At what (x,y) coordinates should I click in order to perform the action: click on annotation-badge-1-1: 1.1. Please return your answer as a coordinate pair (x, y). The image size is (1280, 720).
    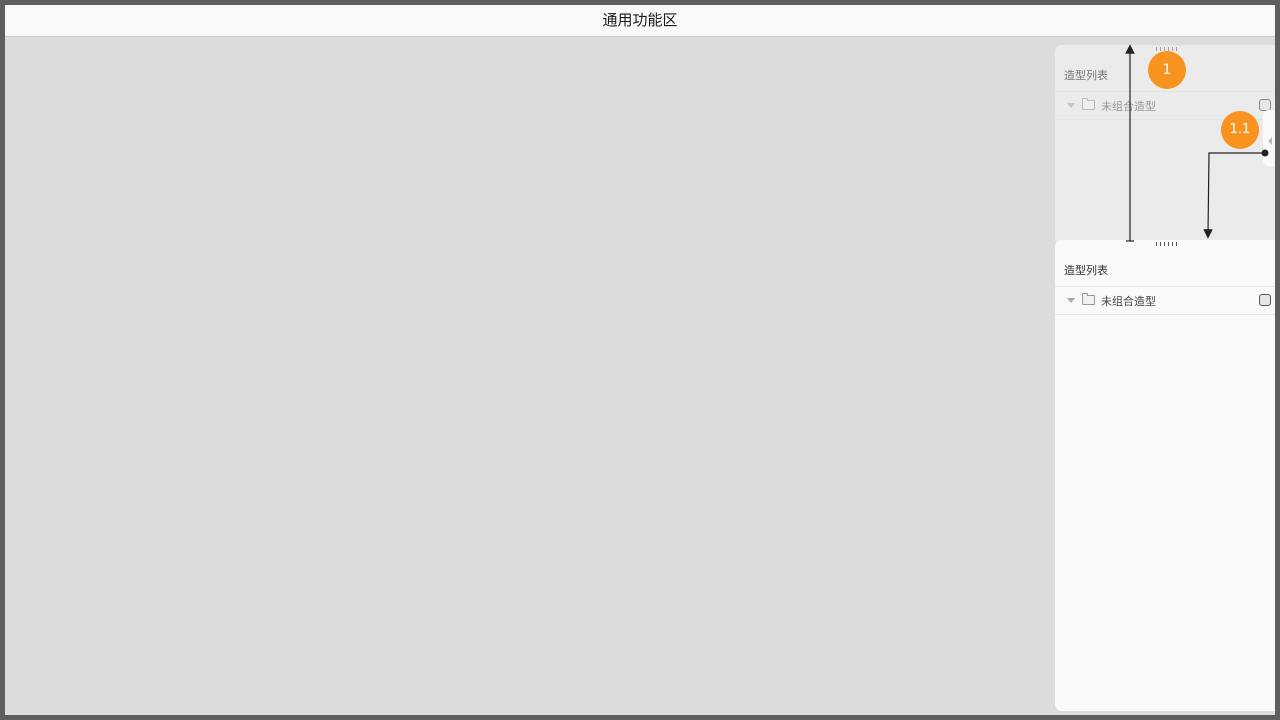
    Looking at the image, I should click on (1240, 130).